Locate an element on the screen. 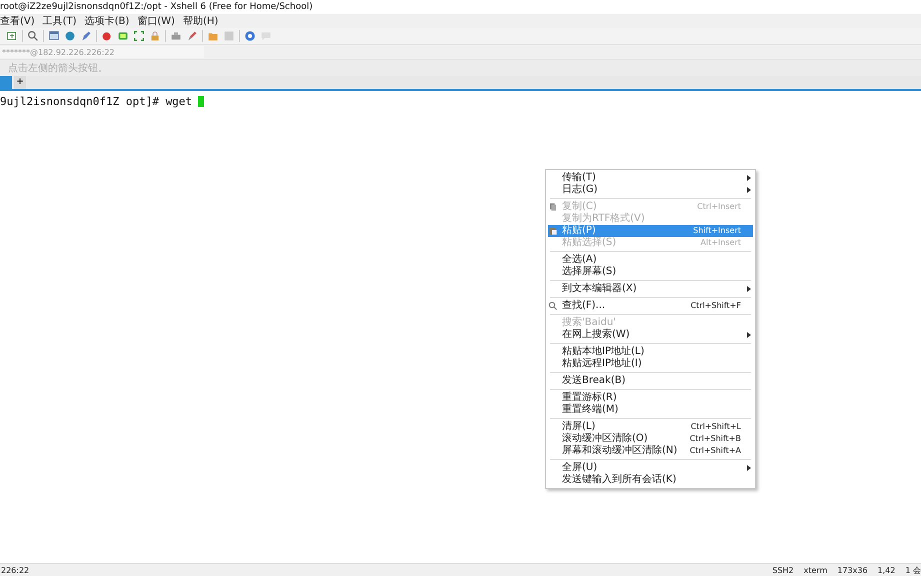 The width and height of the screenshot is (921, 576). context-menu-item: 到文本编辑器(X) is located at coordinates (650, 289).